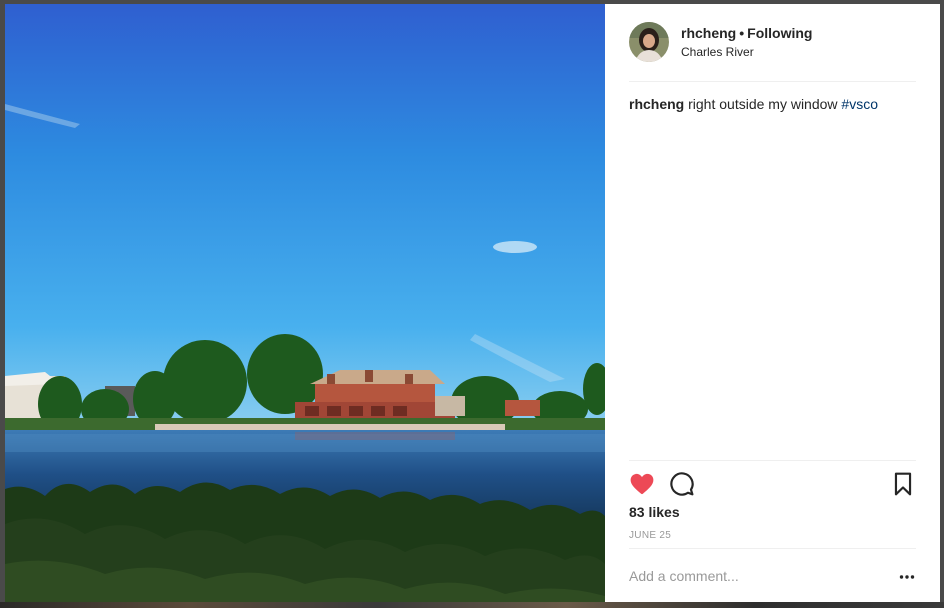 Image resolution: width=944 pixels, height=608 pixels. What do you see at coordinates (472, 605) in the screenshot?
I see `background-feed-strip` at bounding box center [472, 605].